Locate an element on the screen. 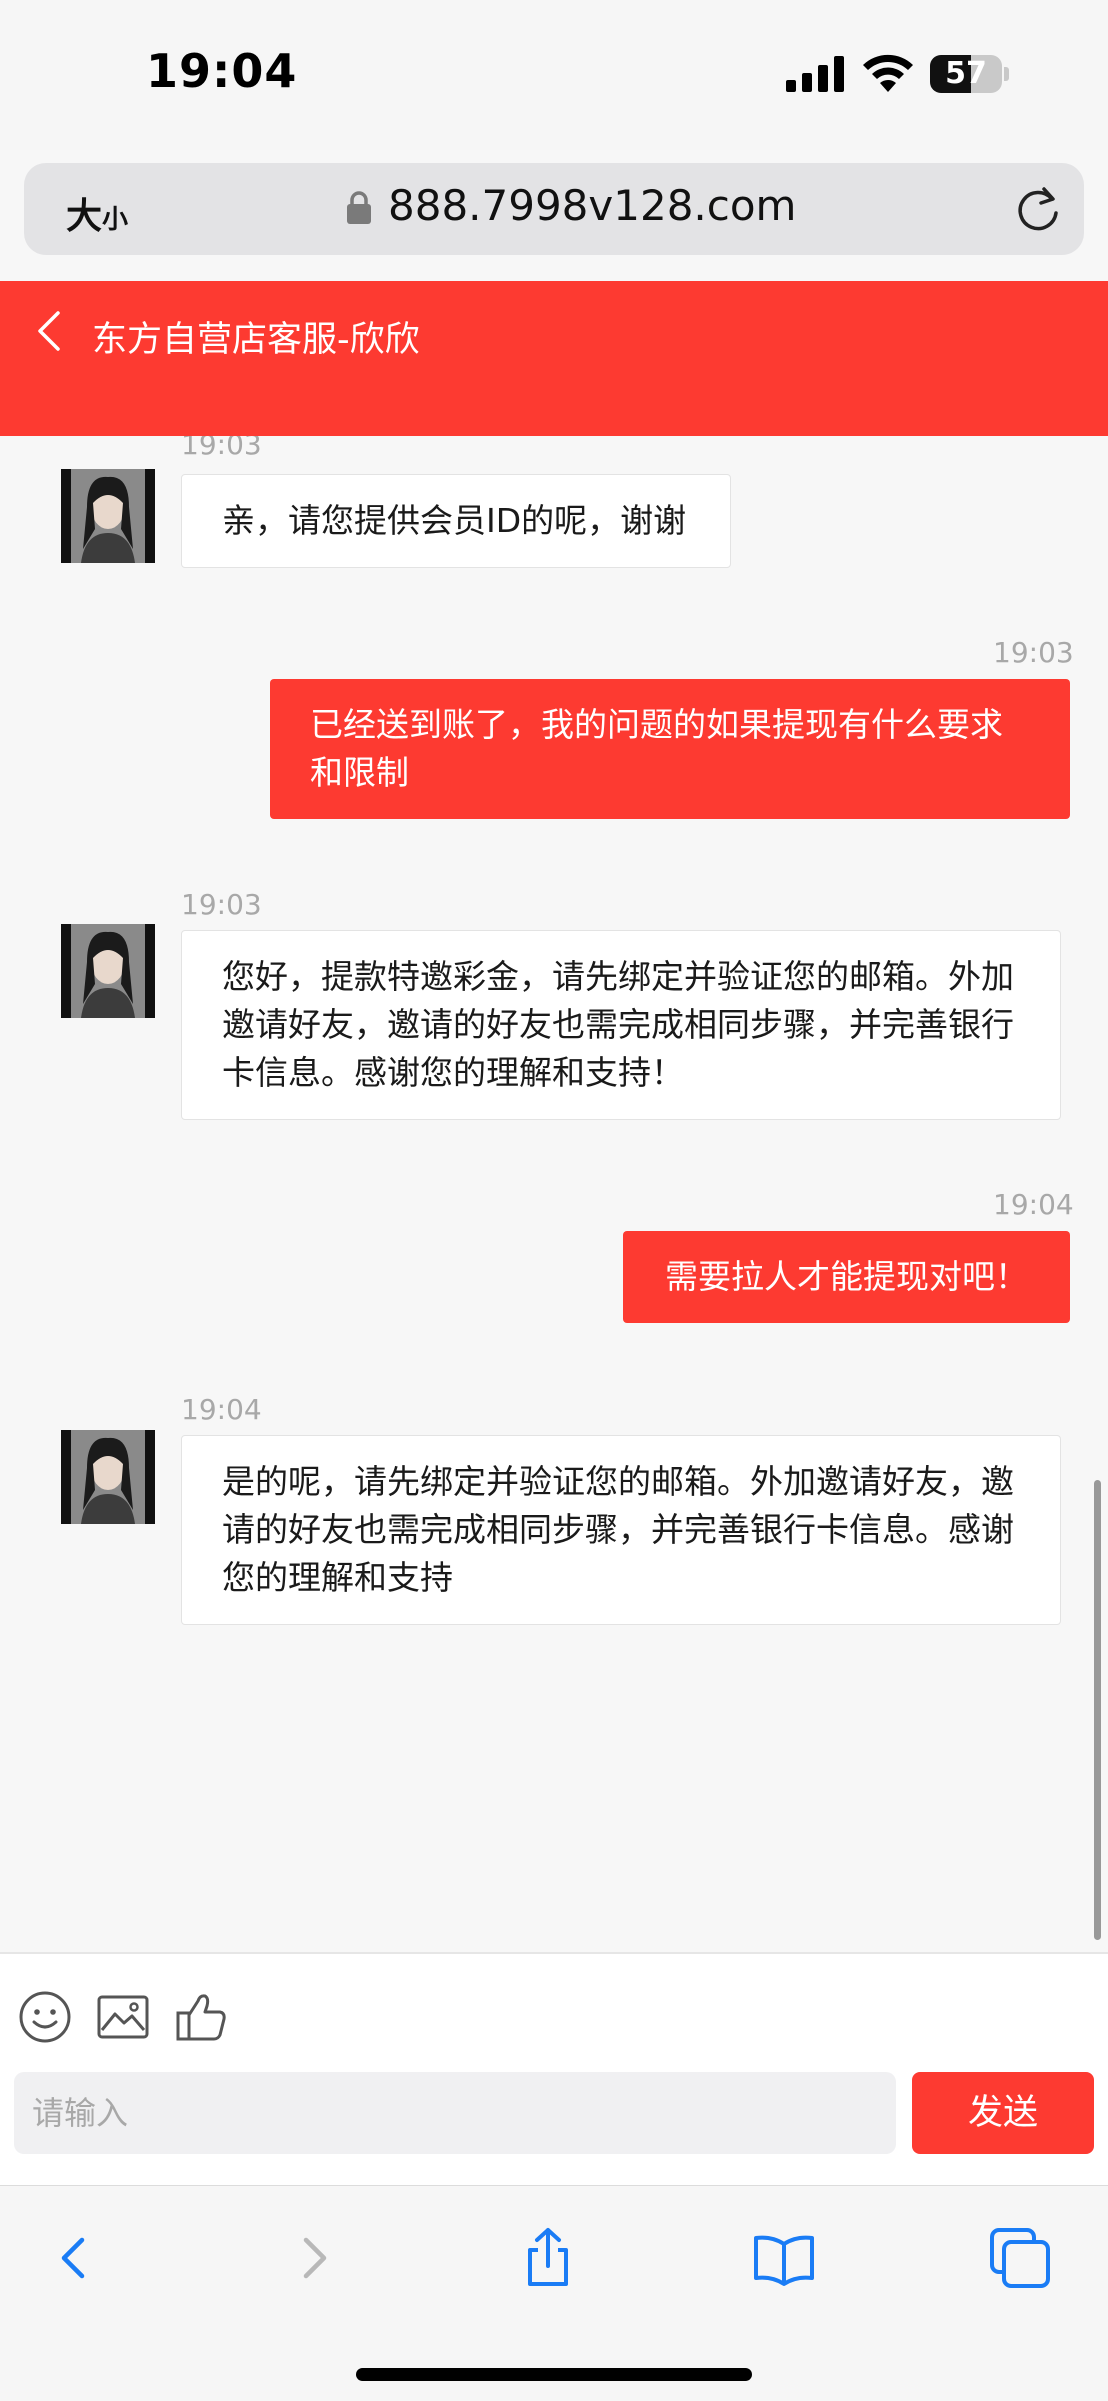 This screenshot has width=1108, height=2401. incoming-message-bubble: 亲，请您提供会员ID的呢，谢谢 is located at coordinates (456, 521).